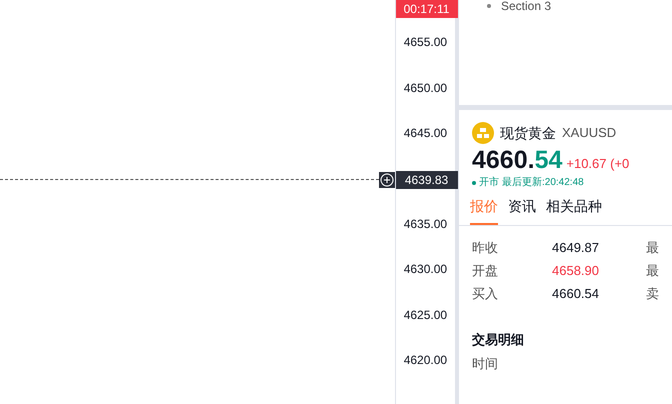 The image size is (672, 404). I want to click on section-title: 交易明细, so click(498, 340).